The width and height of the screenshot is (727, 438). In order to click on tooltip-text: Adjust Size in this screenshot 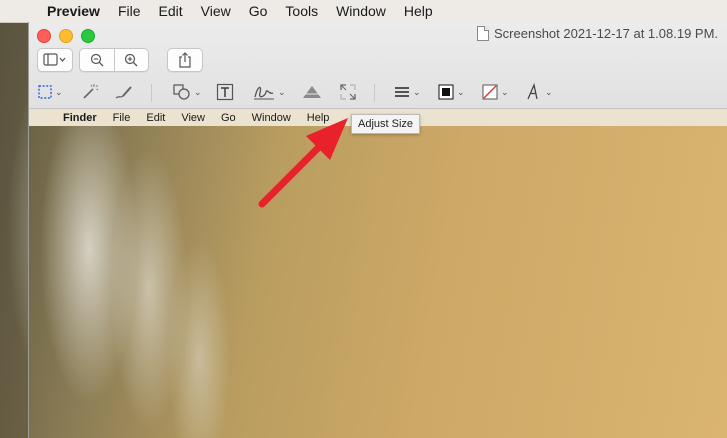, I will do `click(386, 124)`.